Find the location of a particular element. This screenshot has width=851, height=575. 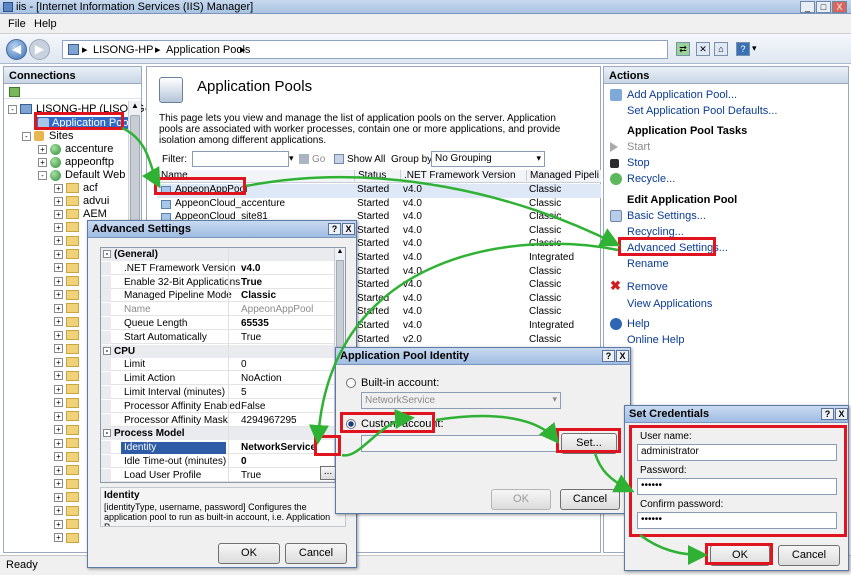

builtin-select: NetworkService ▾ is located at coordinates (461, 400).